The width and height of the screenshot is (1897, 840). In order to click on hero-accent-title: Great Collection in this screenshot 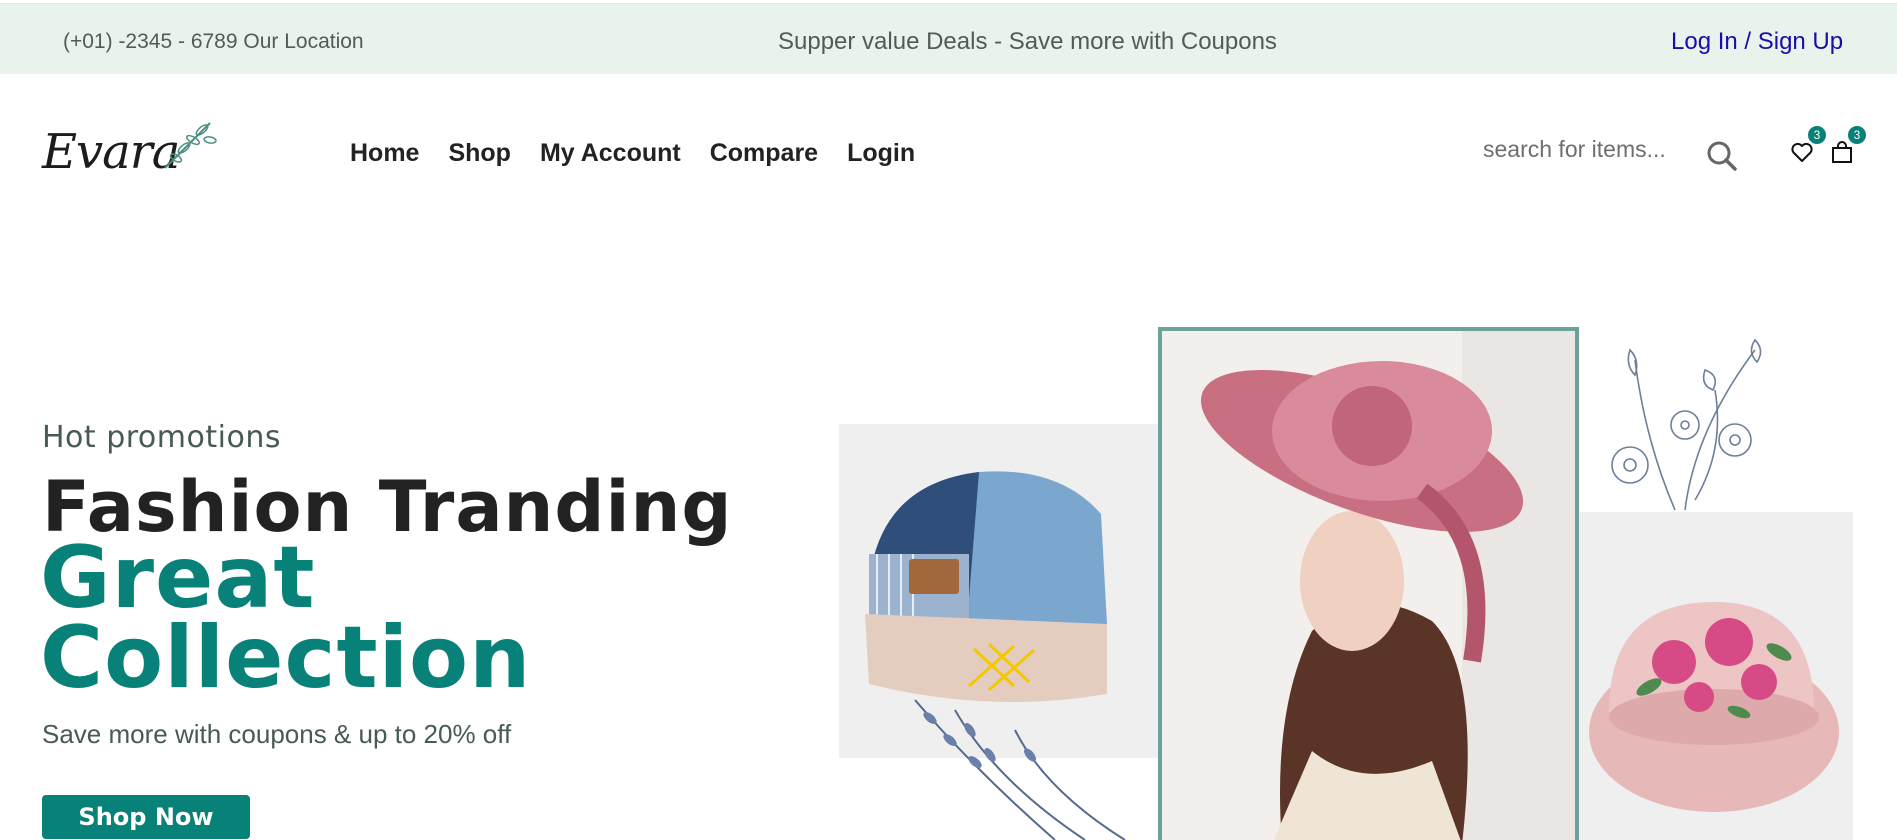, I will do `click(286, 618)`.